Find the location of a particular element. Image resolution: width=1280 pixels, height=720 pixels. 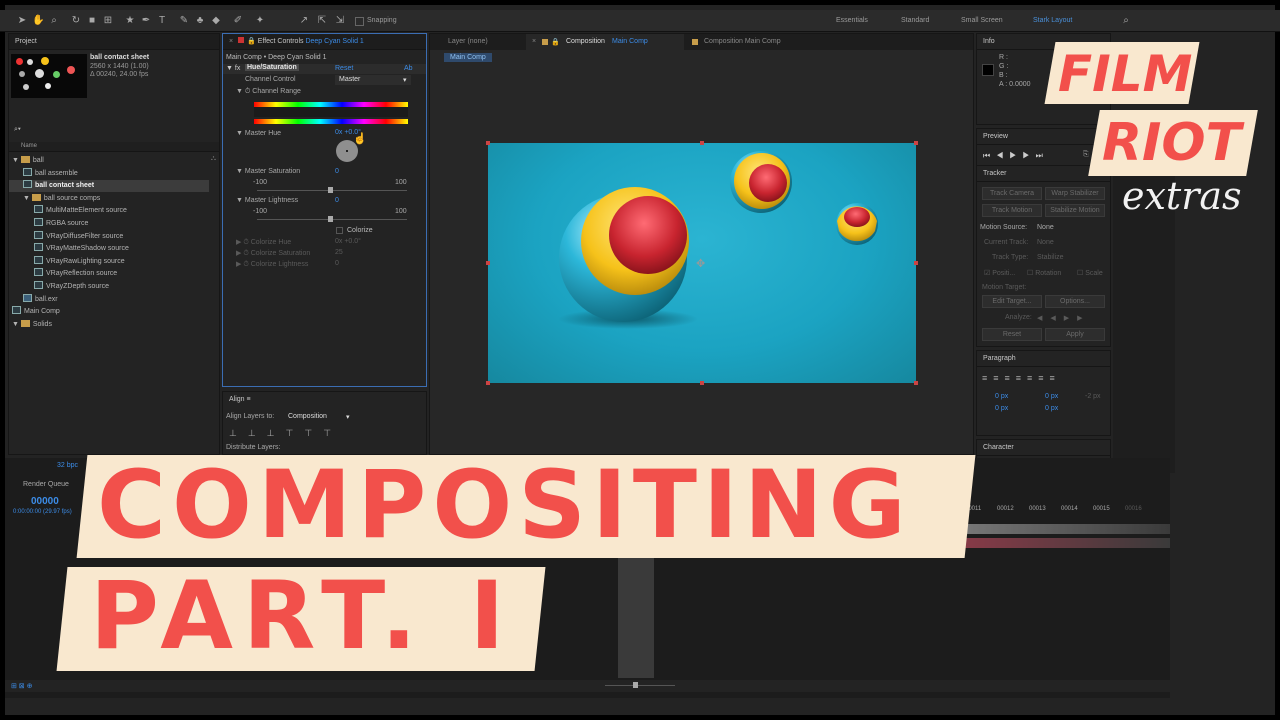

zoom-slider-thumb is located at coordinates (635, 685).